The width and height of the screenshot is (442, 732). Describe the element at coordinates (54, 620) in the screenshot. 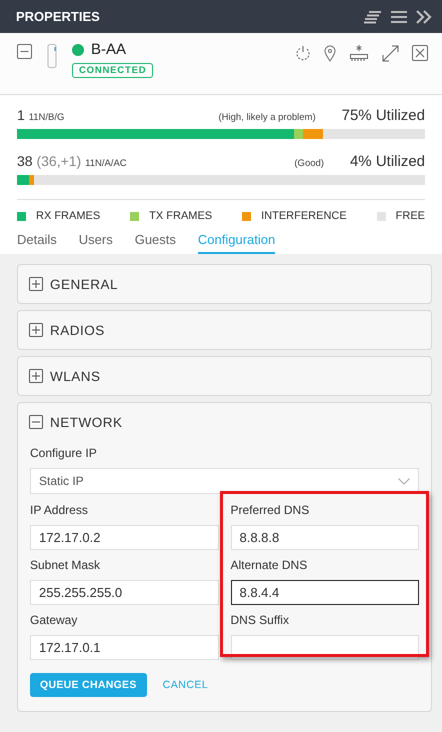

I see `field-label: Gateway` at that location.